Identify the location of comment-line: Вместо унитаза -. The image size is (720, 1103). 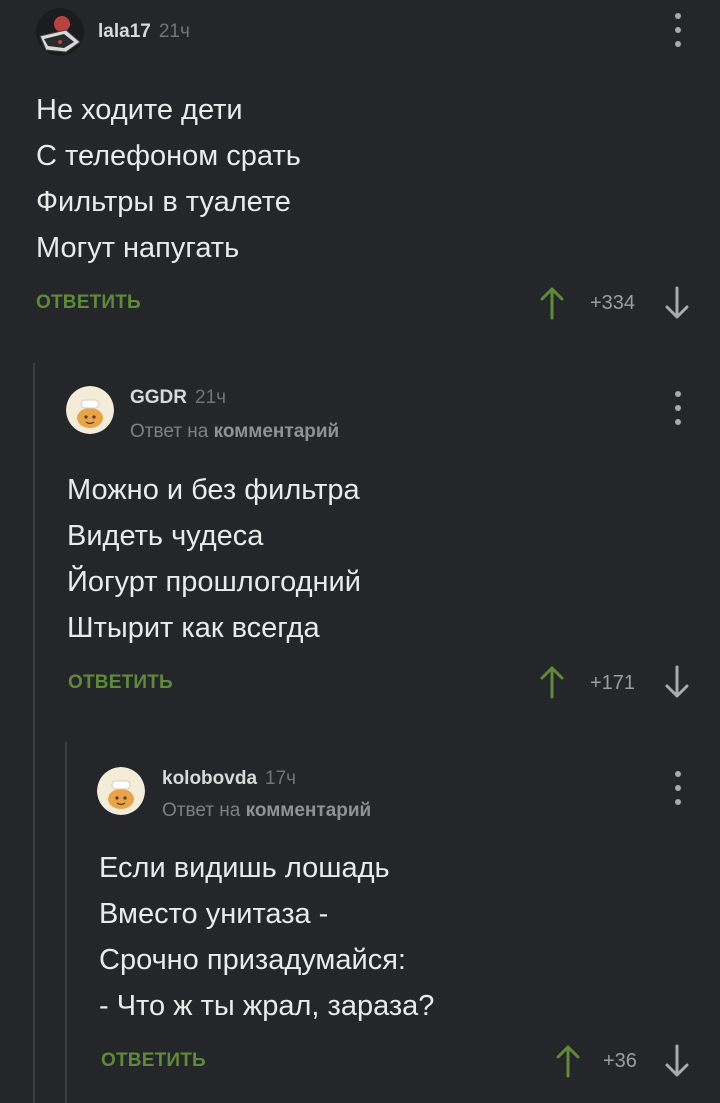
(214, 914).